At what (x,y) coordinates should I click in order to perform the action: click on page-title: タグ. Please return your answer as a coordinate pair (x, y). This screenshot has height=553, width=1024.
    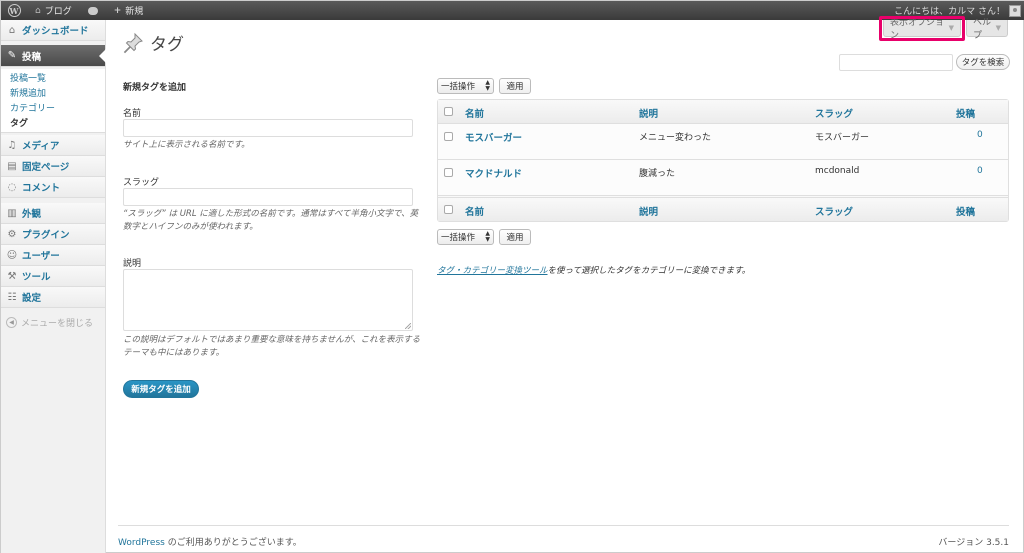
    Looking at the image, I should click on (153, 42).